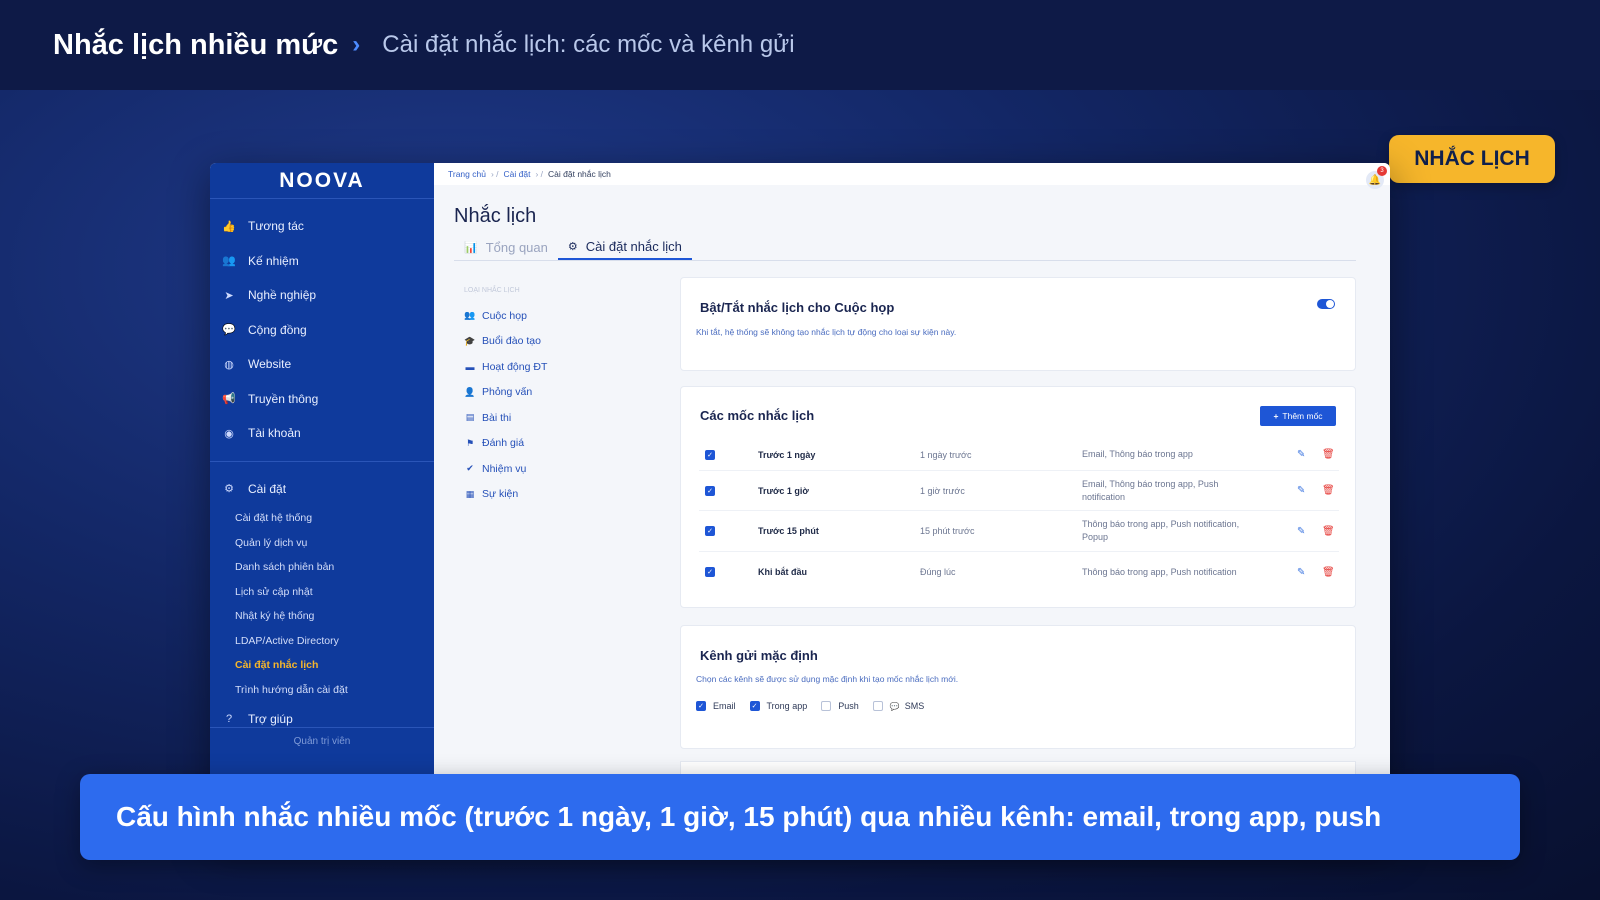  I want to click on event-type-label: Hoạt động ĐT, so click(515, 366).